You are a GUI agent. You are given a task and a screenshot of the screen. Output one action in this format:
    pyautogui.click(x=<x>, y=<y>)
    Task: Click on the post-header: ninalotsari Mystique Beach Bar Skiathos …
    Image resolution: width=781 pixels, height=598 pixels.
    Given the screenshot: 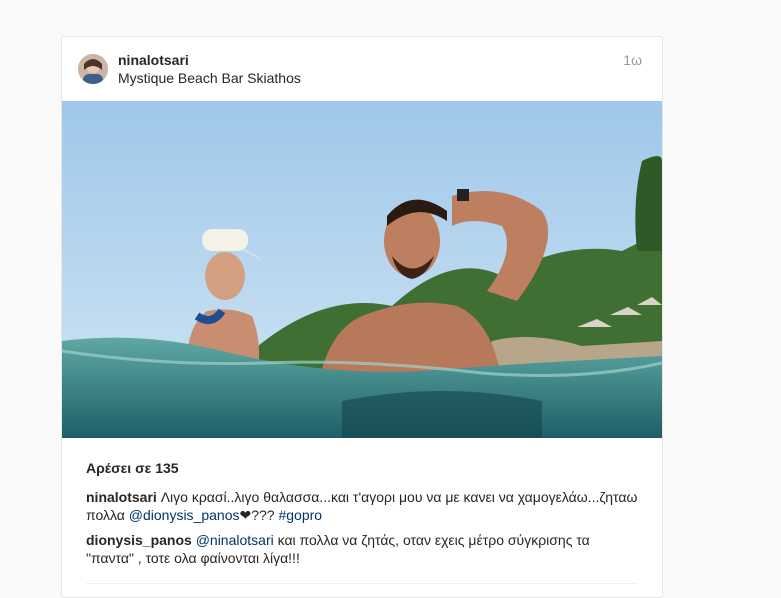 What is the action you would take?
    pyautogui.click(x=362, y=69)
    